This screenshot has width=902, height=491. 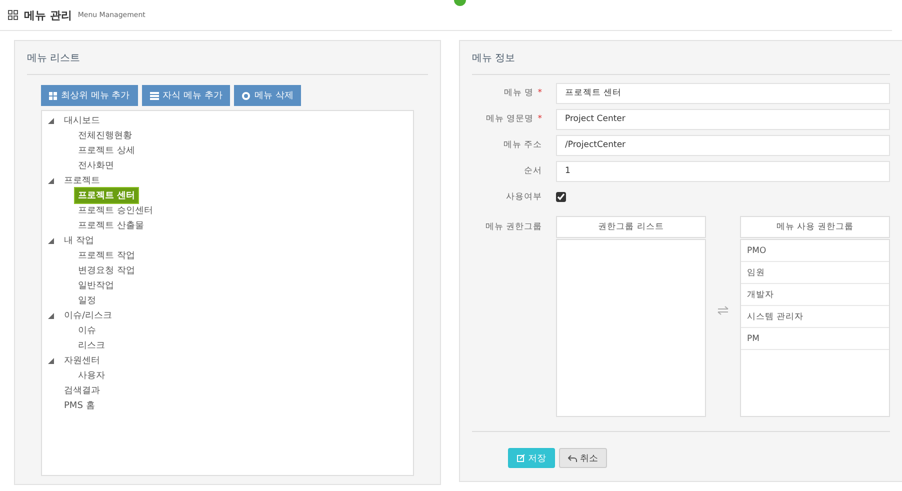 I want to click on tree-item: 일정, so click(x=87, y=300).